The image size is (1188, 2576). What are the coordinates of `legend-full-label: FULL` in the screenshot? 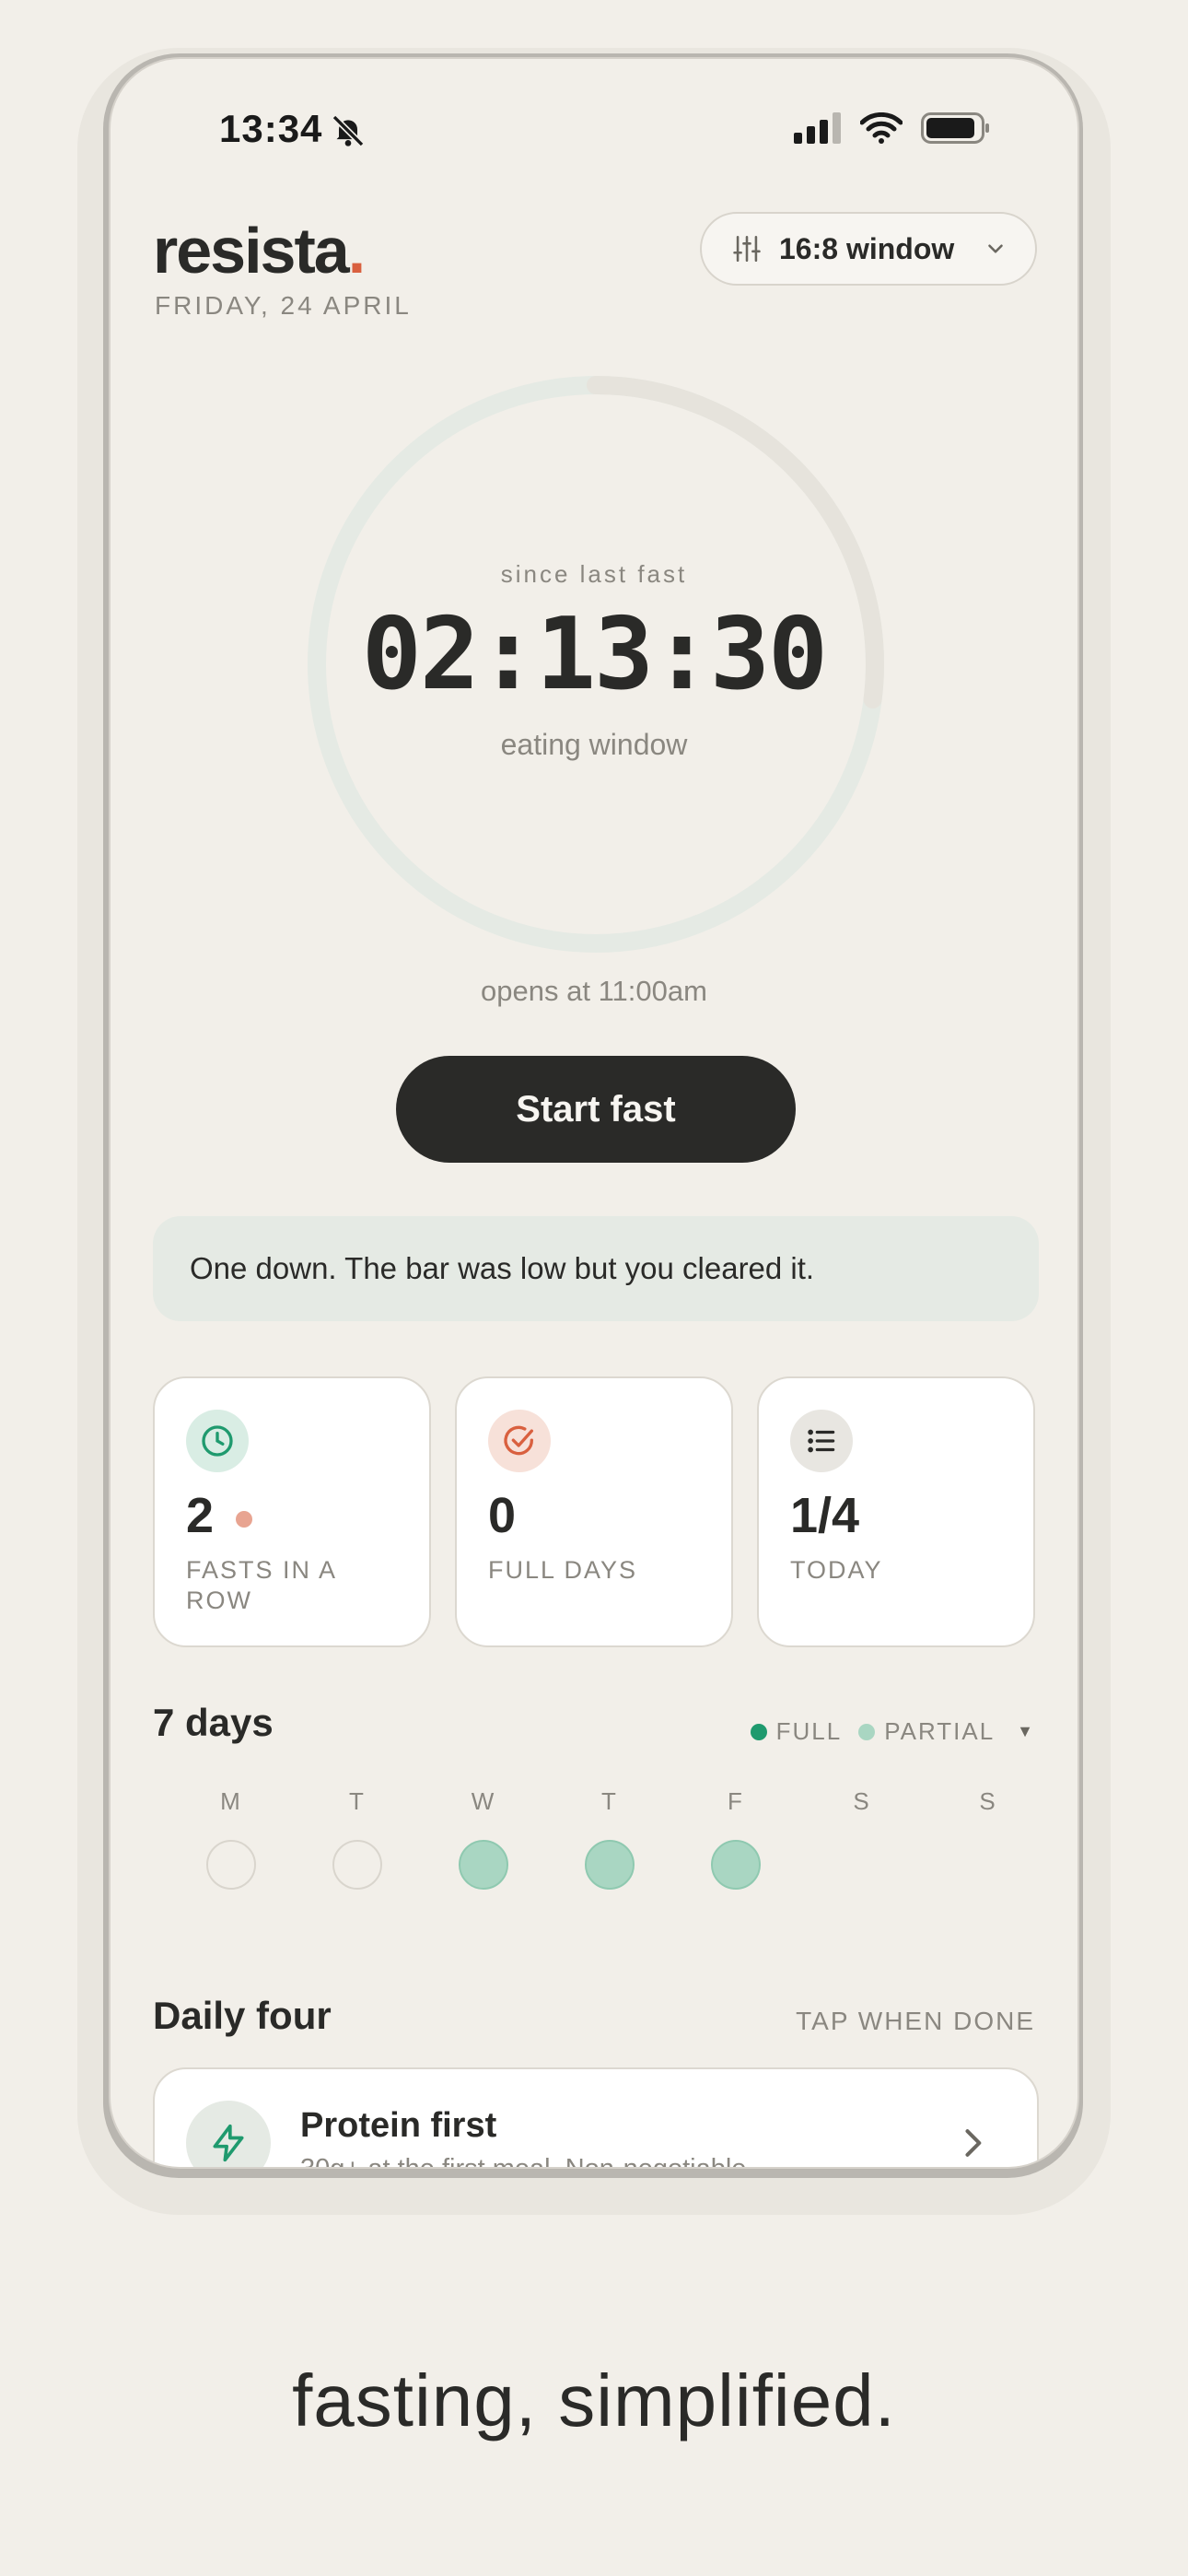 It's located at (809, 1731).